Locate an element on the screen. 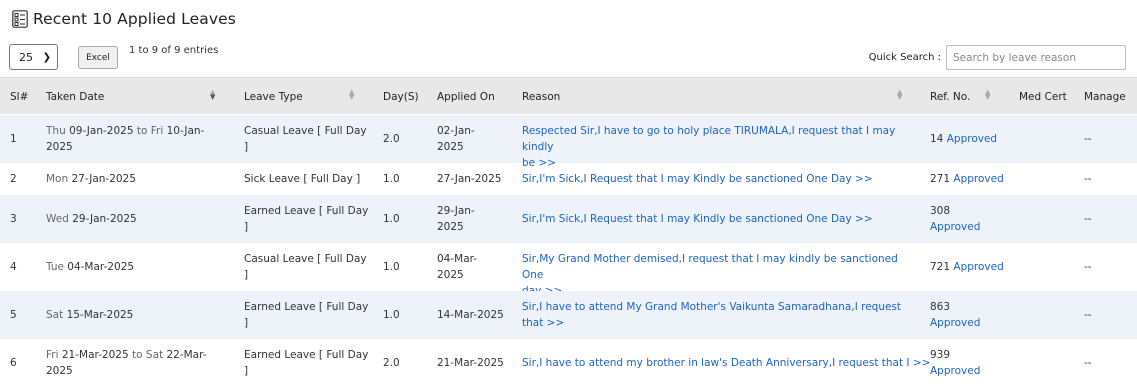 This screenshot has width=1137, height=392. ref-no: 271 Approved is located at coordinates (967, 179).